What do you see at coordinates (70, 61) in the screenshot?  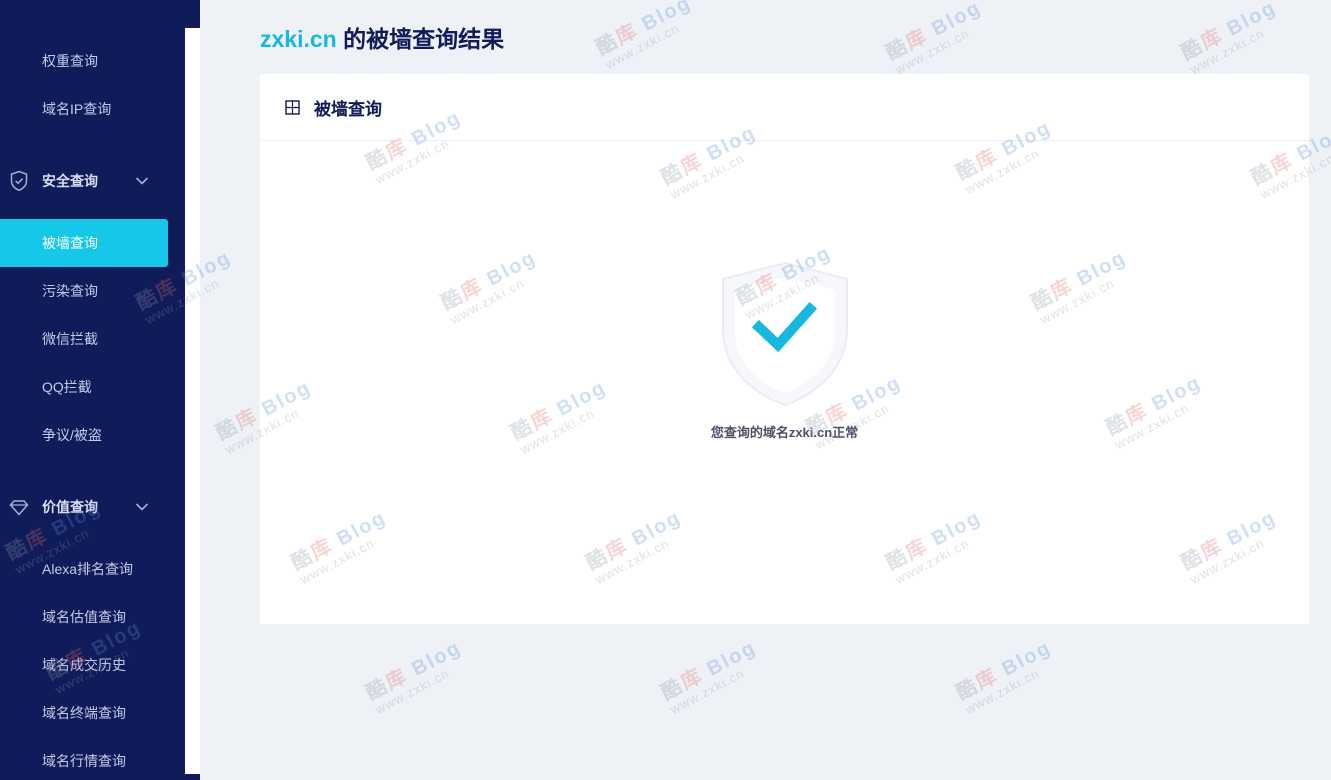 I see `sidebar-item-label: 权重查询` at bounding box center [70, 61].